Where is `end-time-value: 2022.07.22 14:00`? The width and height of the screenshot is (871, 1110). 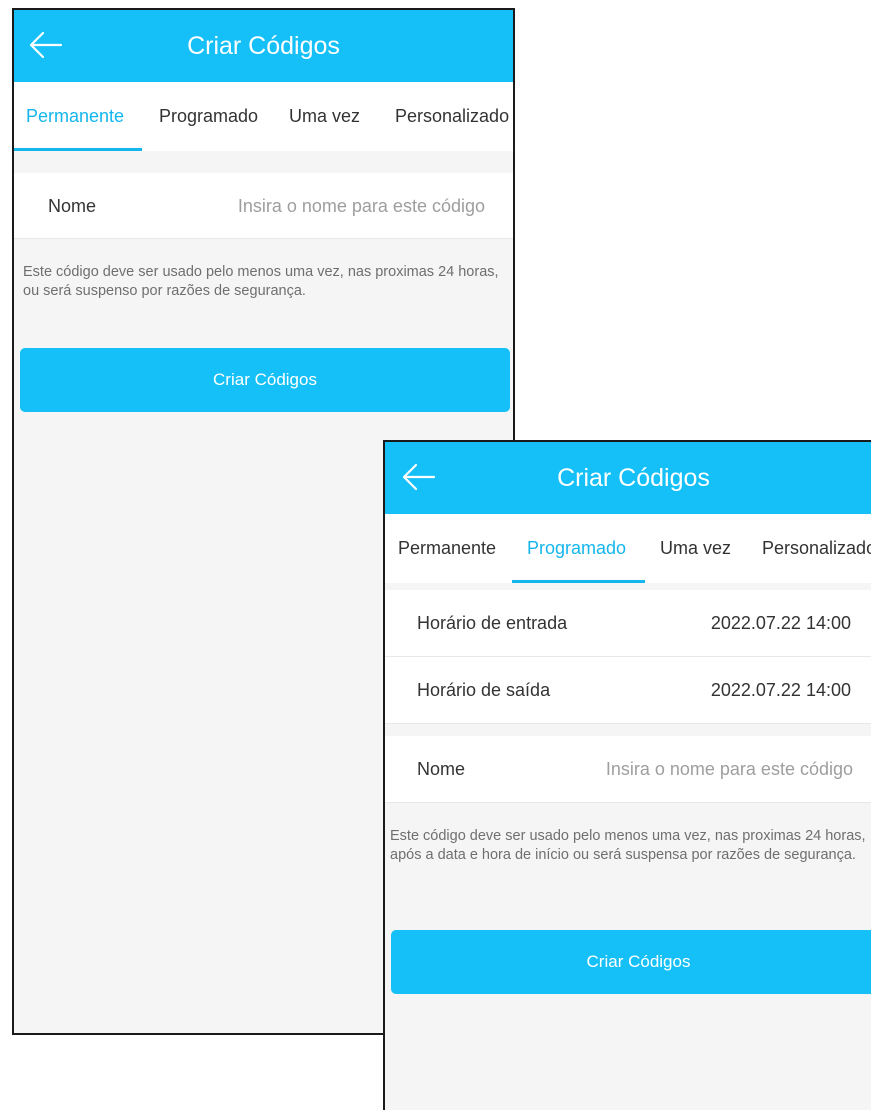 end-time-value: 2022.07.22 14:00 is located at coordinates (780, 690).